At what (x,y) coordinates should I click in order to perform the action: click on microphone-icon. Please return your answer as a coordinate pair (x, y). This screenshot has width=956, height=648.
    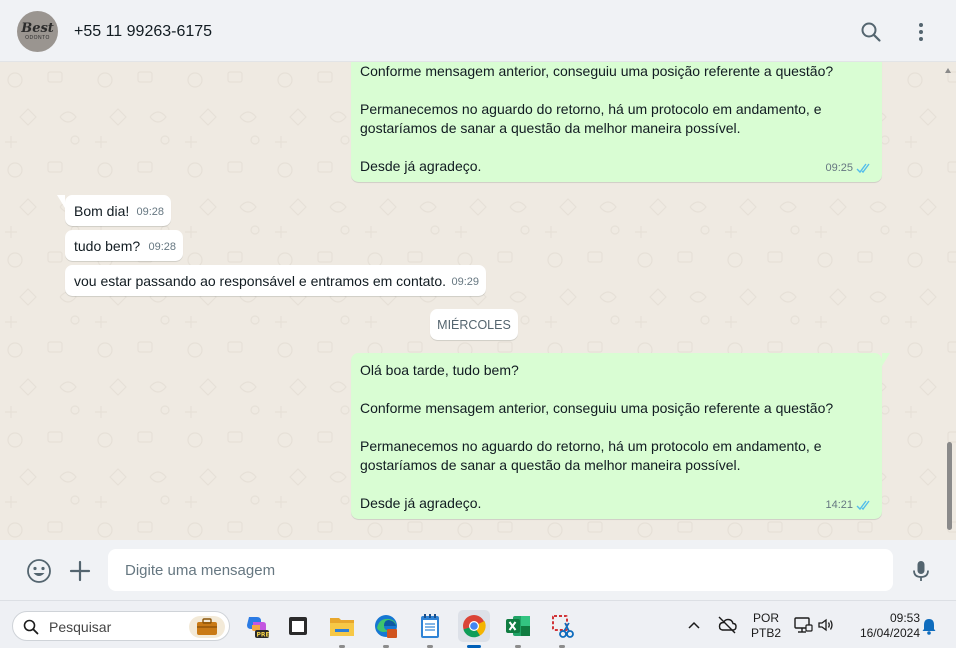
    Looking at the image, I should click on (921, 571).